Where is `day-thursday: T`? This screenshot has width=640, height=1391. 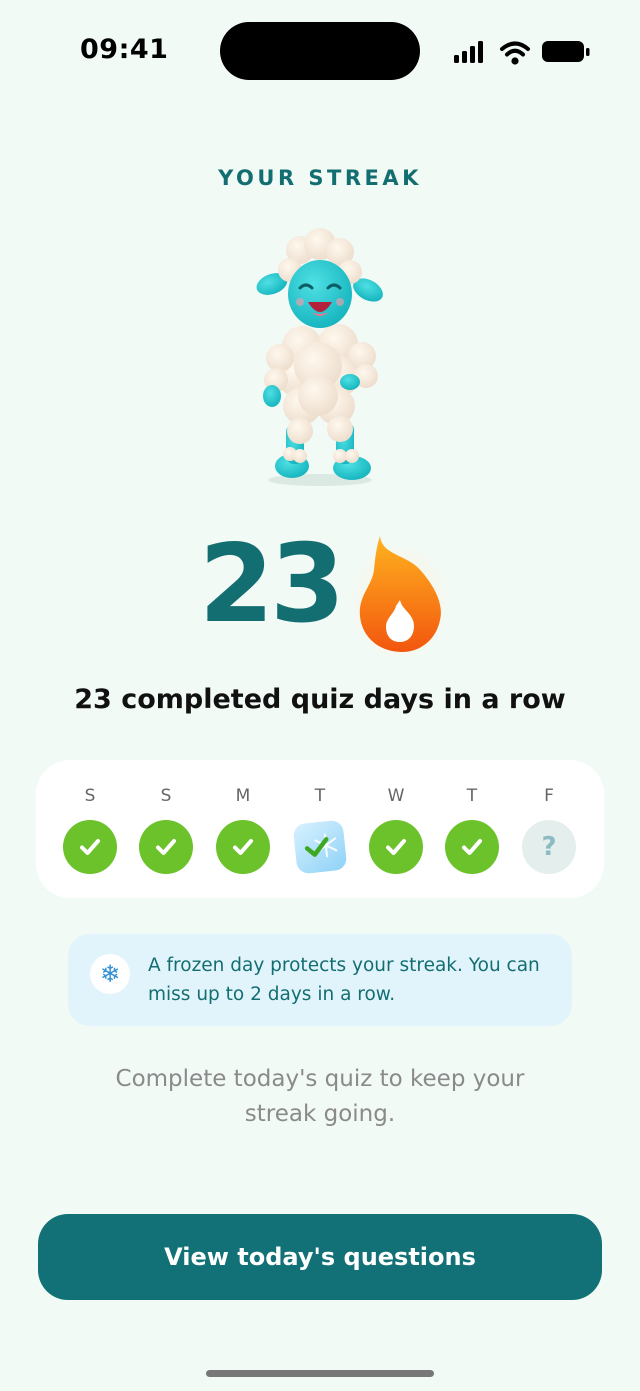
day-thursday: T is located at coordinates (472, 829).